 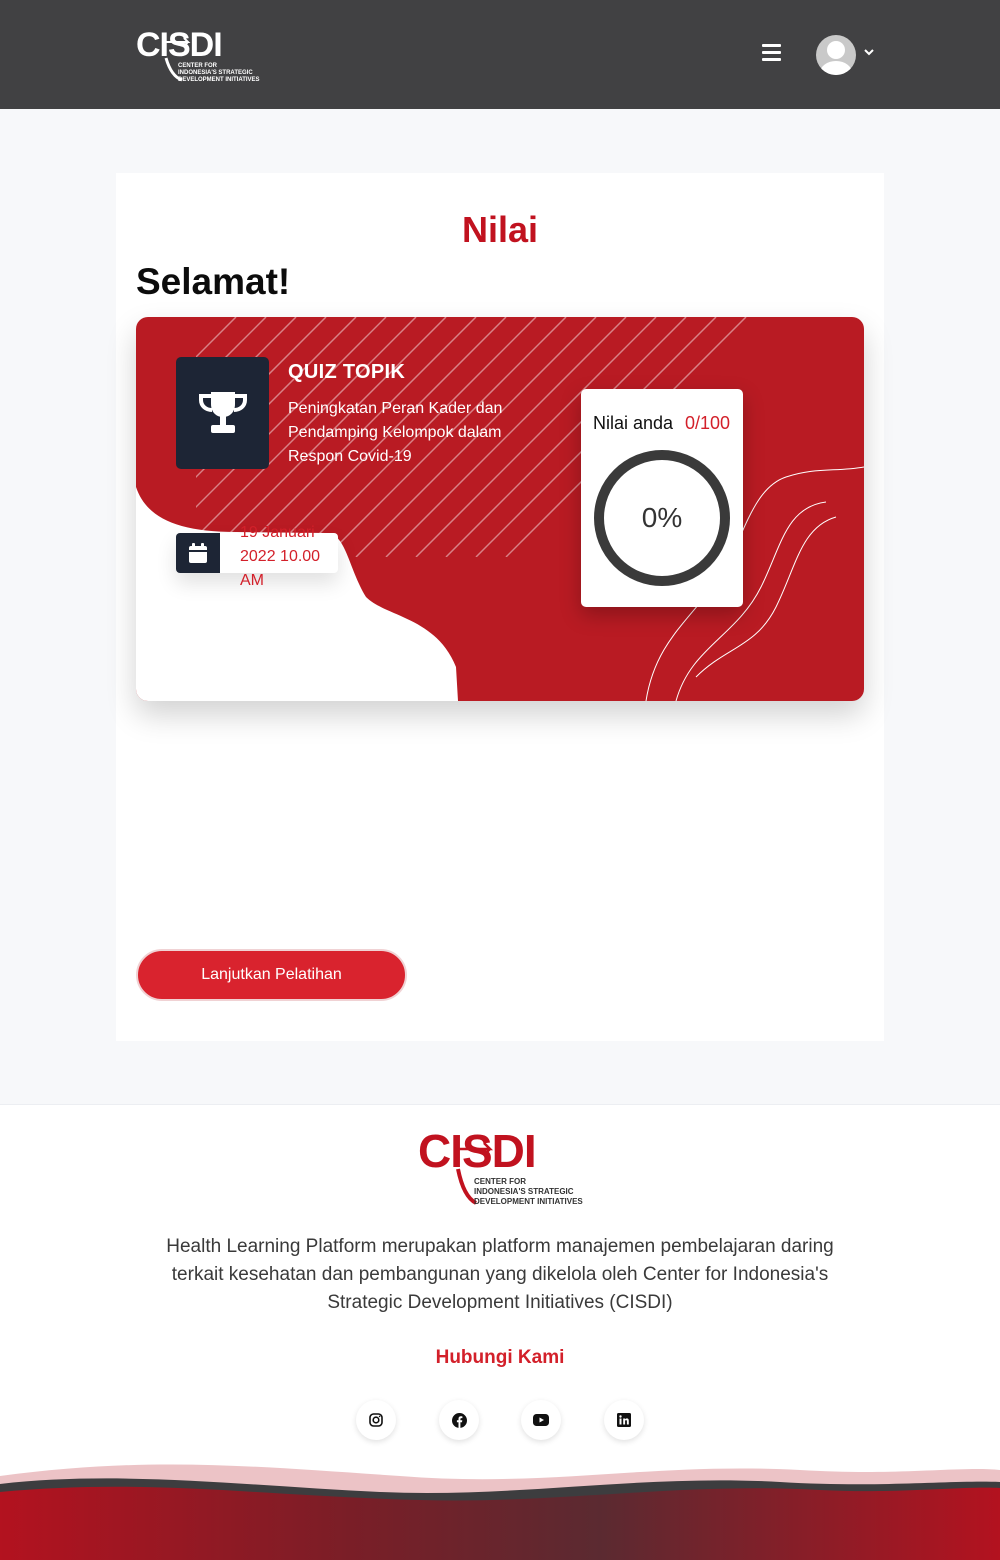 What do you see at coordinates (213, 281) in the screenshot?
I see `congrats-heading: Selamat!` at bounding box center [213, 281].